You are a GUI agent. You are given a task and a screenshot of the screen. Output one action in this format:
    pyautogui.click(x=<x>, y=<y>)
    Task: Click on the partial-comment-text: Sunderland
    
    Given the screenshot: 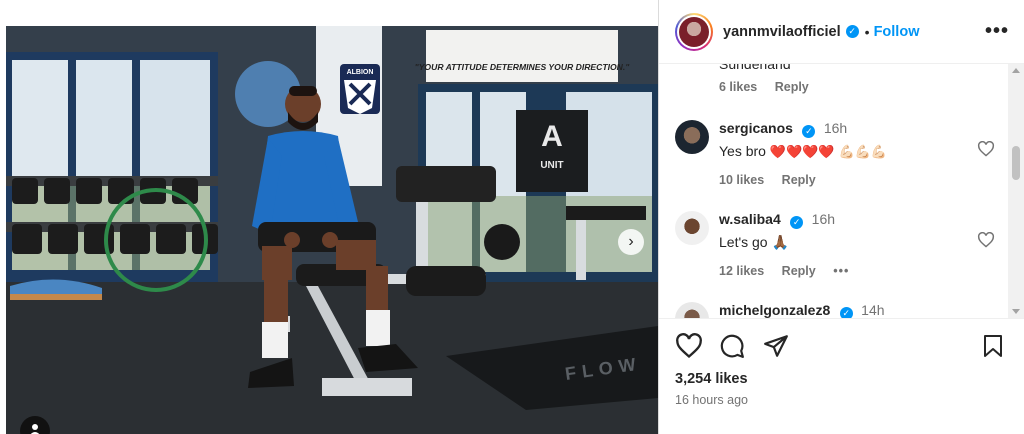 What is the action you would take?
    pyautogui.click(x=755, y=68)
    